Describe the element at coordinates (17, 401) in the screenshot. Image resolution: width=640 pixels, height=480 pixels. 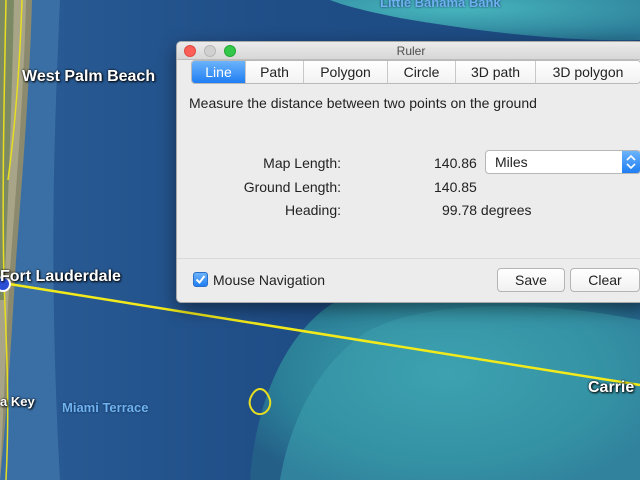
I see `map-label-key: a Key` at that location.